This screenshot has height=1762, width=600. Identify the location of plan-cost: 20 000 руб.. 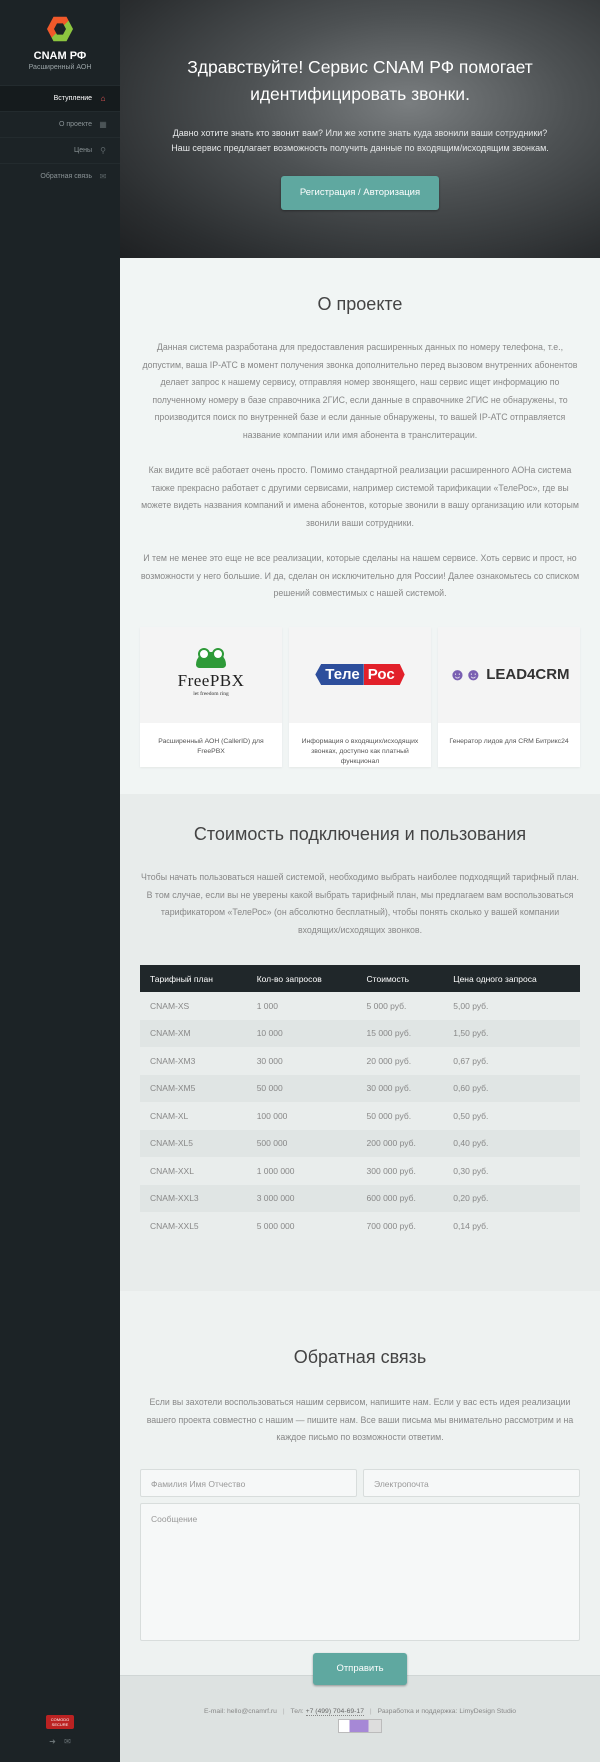
(400, 1061).